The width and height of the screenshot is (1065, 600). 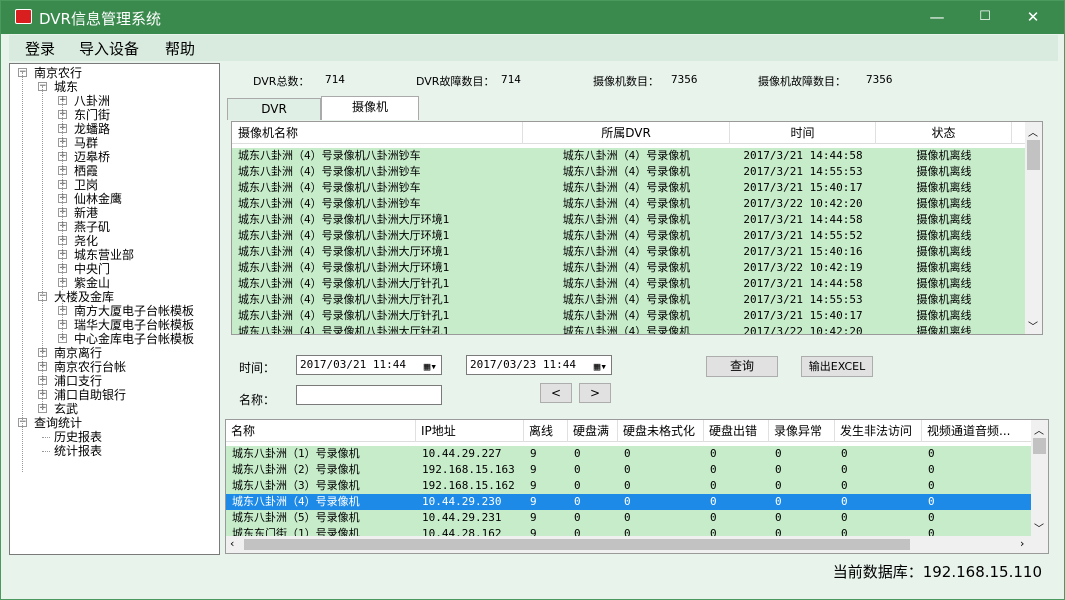 I want to click on tree-node-dalou: 大楼及金库, so click(x=84, y=297).